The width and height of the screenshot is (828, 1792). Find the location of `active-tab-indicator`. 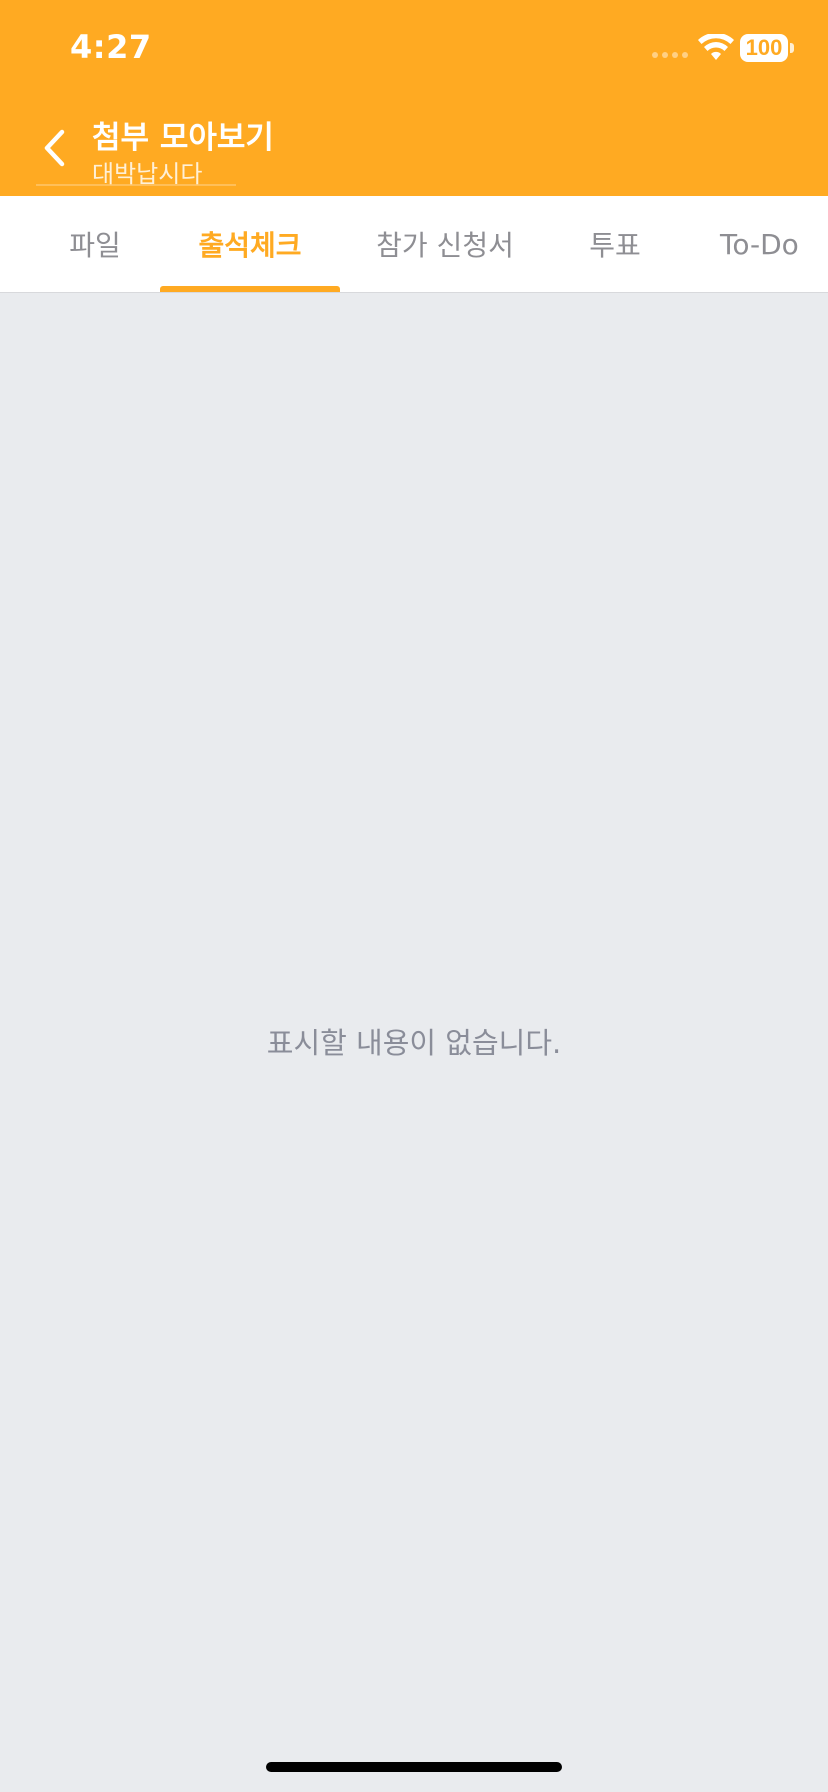

active-tab-indicator is located at coordinates (250, 289).